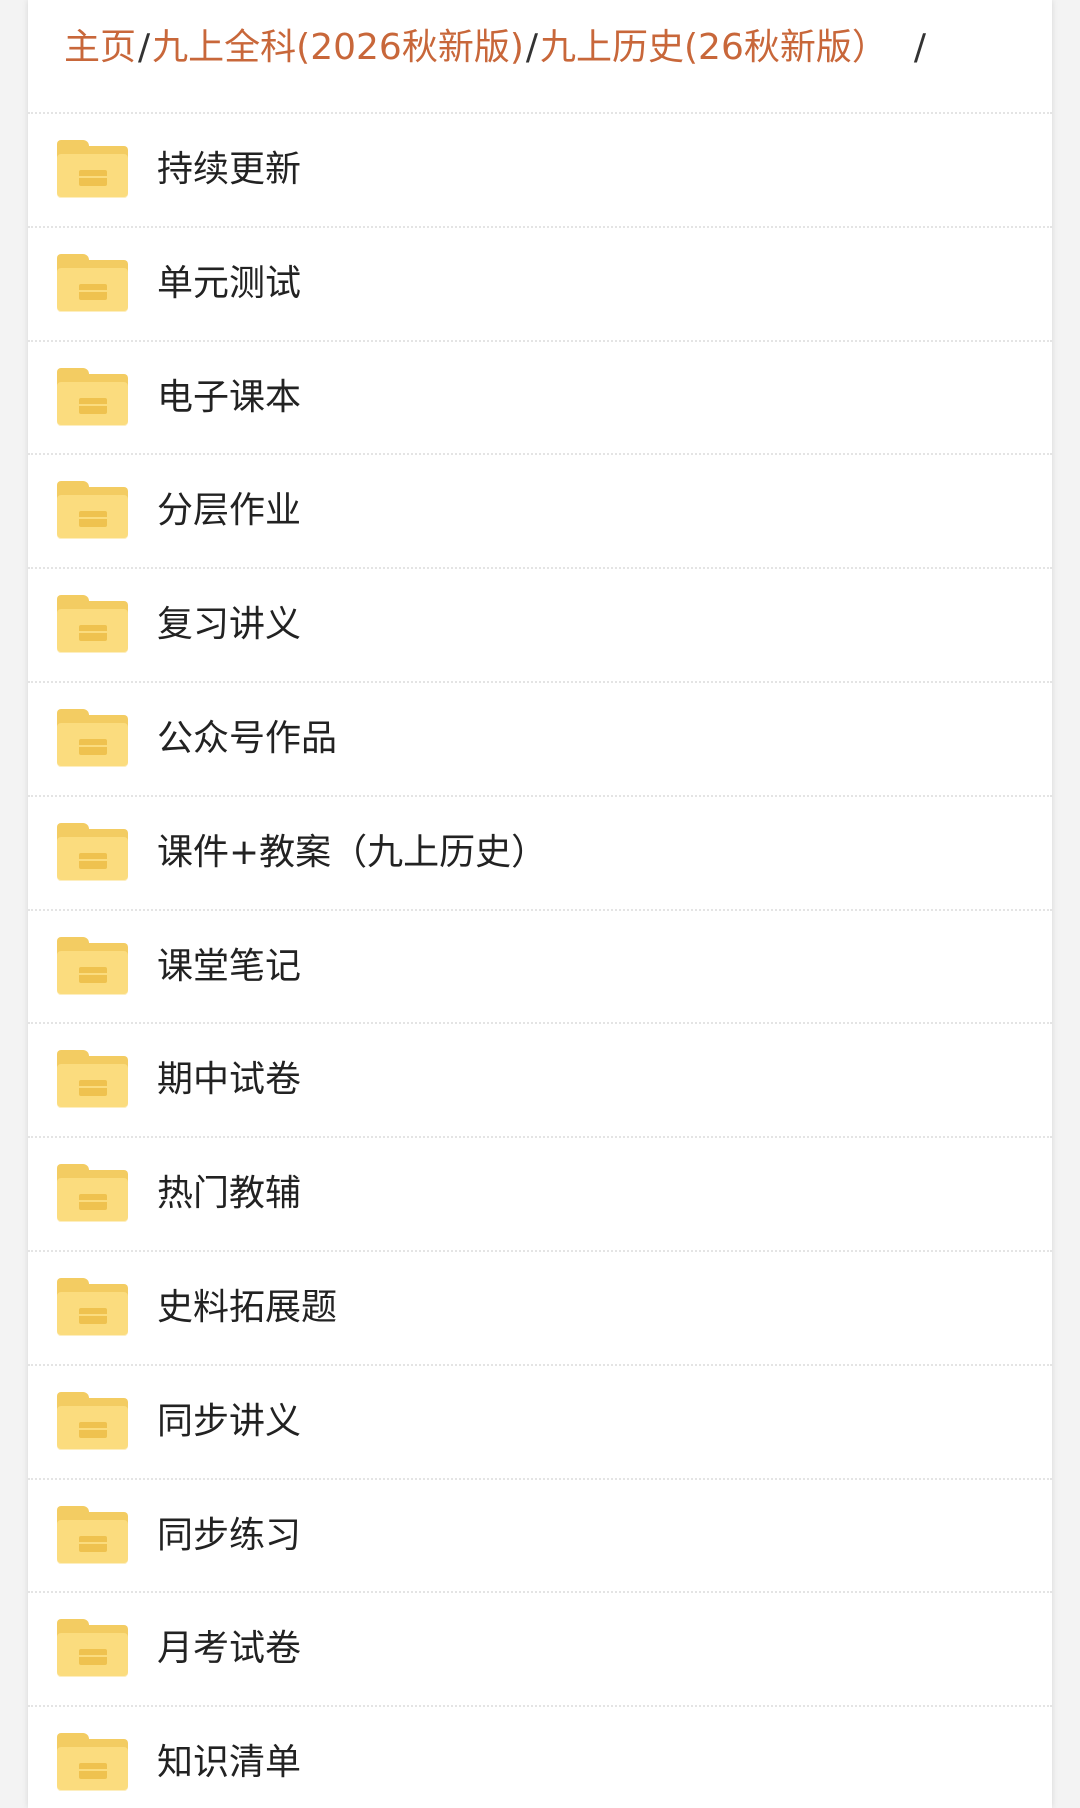 The image size is (1080, 1808). What do you see at coordinates (229, 1763) in the screenshot?
I see `folder-label: 知识清单` at bounding box center [229, 1763].